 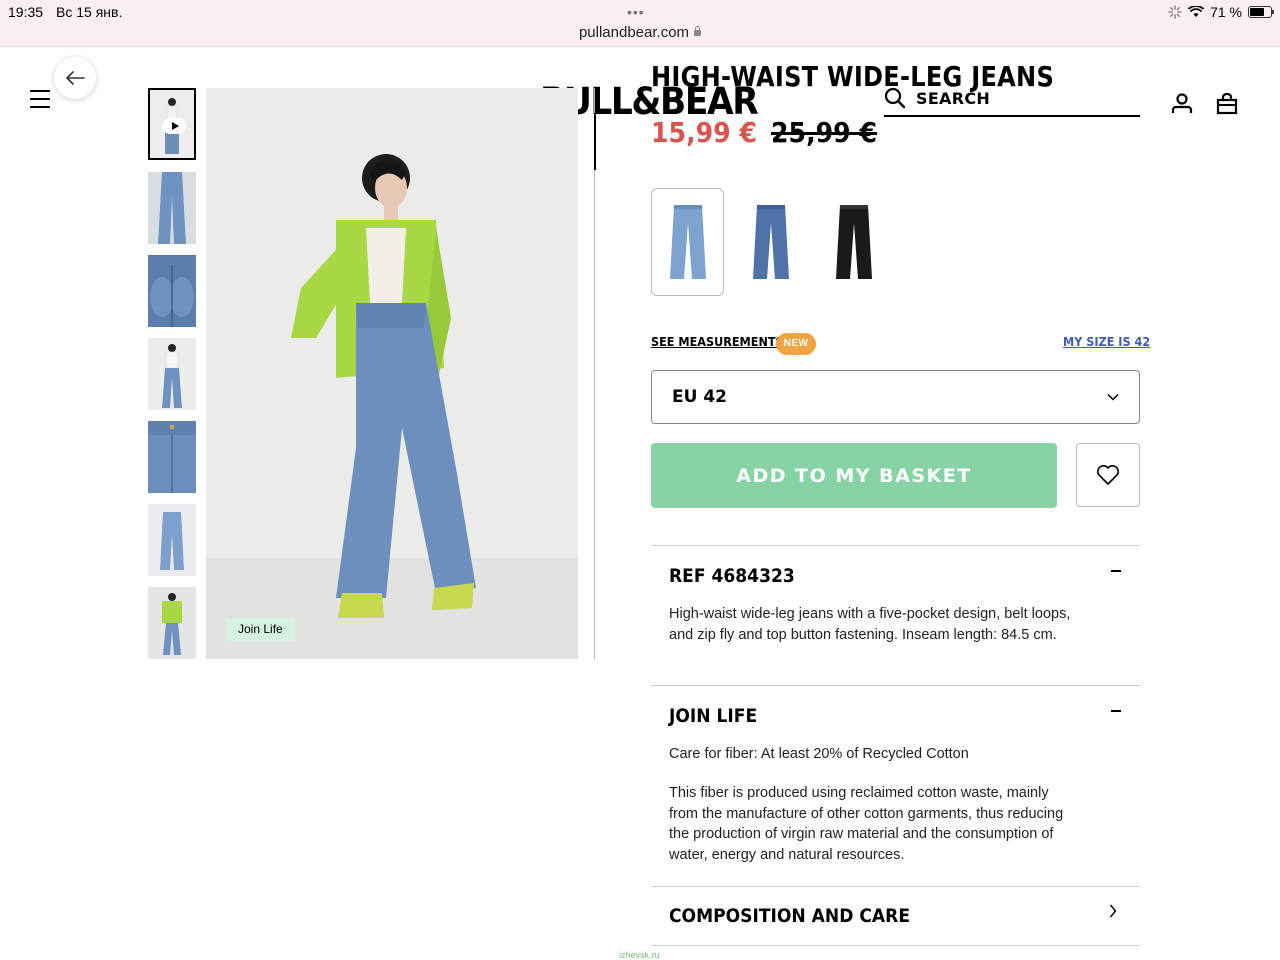 I want to click on color-option-mid-blue, so click(x=770, y=242).